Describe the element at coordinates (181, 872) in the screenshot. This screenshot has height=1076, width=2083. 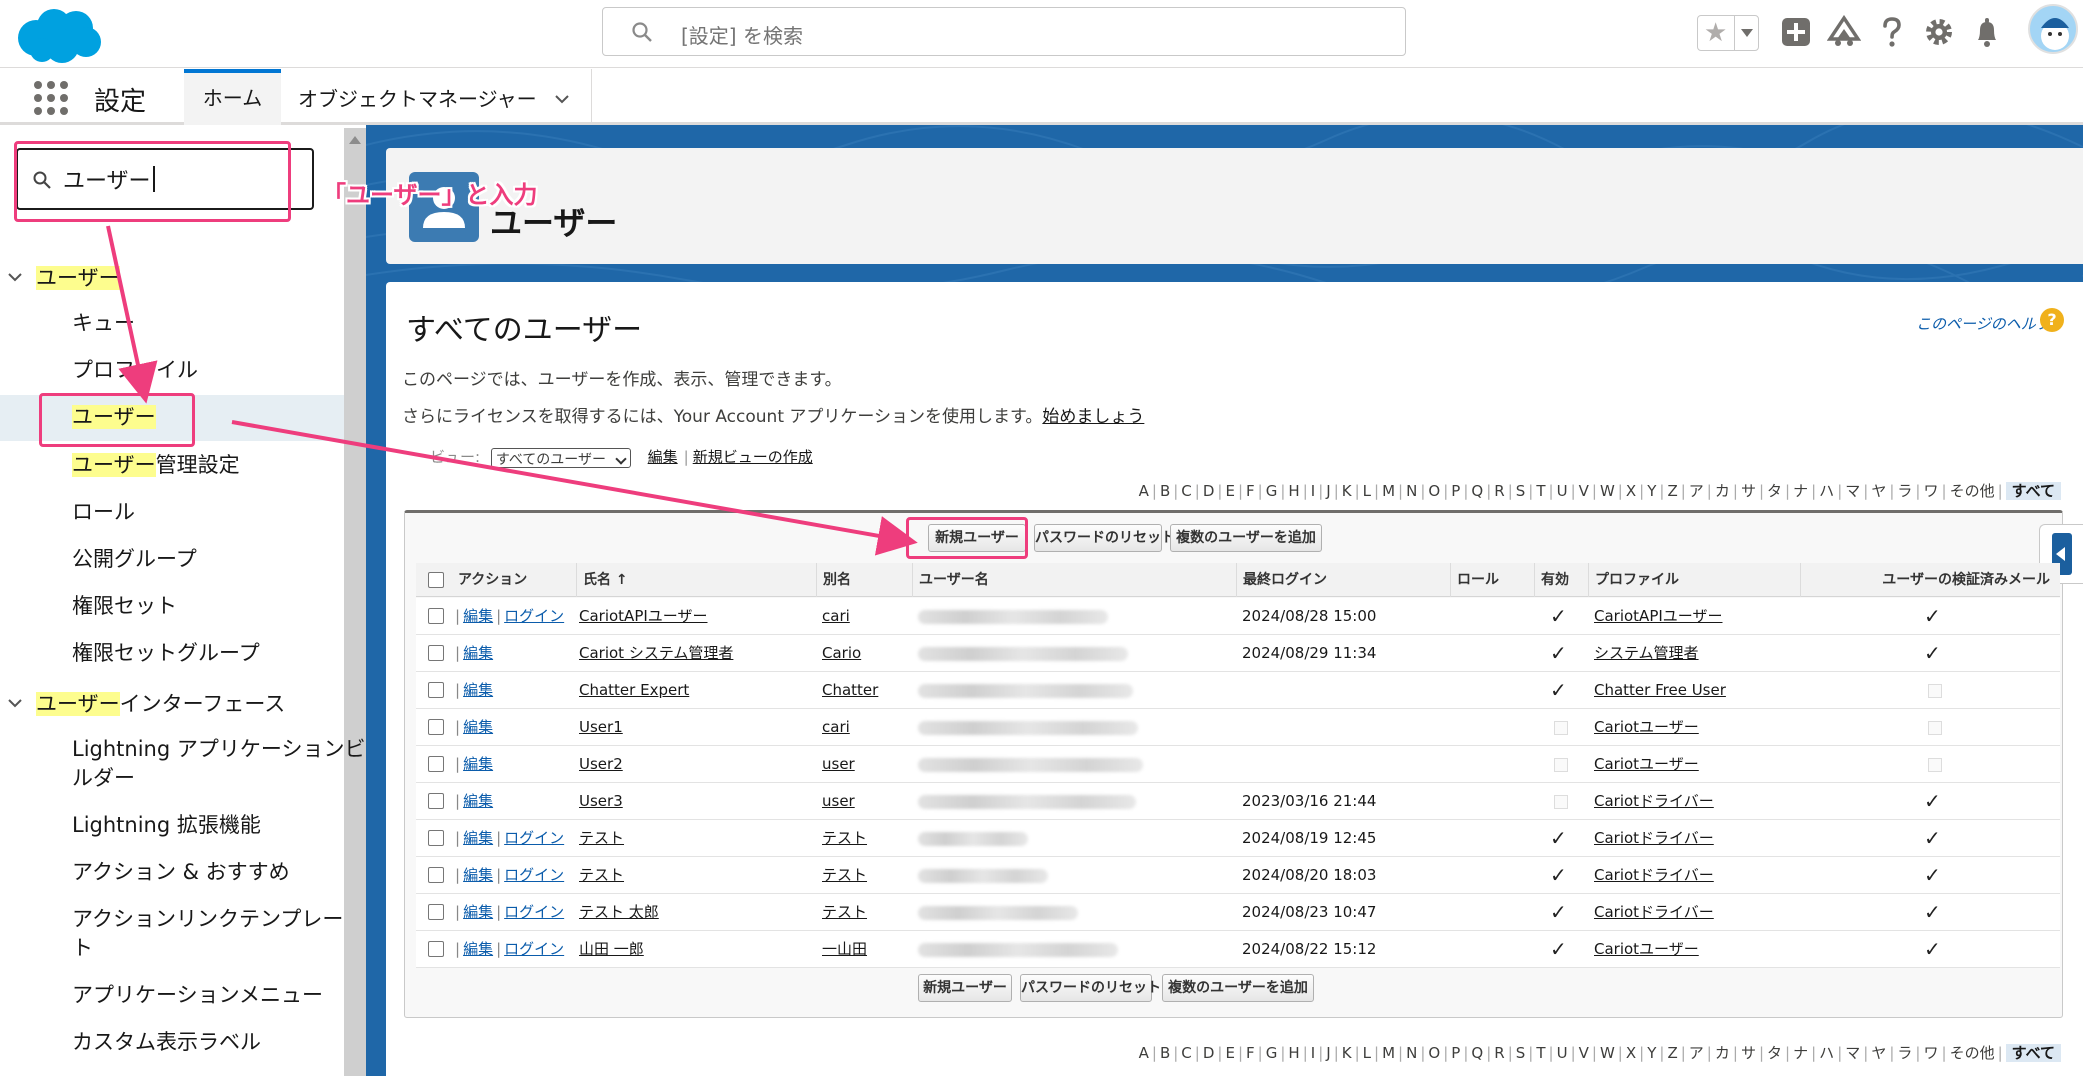
I see `sidebar-item-actions-recommendations: アクション & おすすめ` at that location.